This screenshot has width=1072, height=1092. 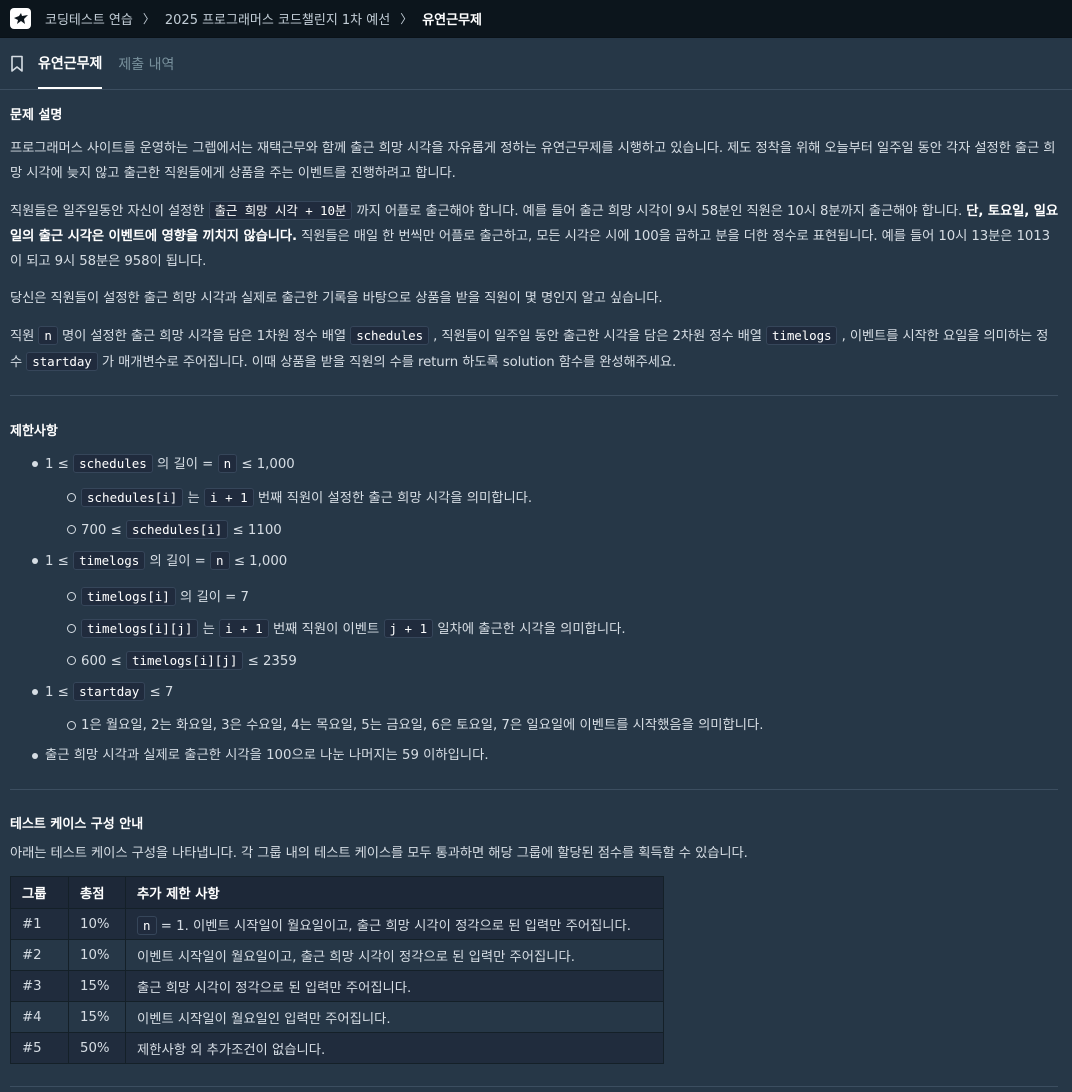 I want to click on programmers-logo, so click(x=20, y=18).